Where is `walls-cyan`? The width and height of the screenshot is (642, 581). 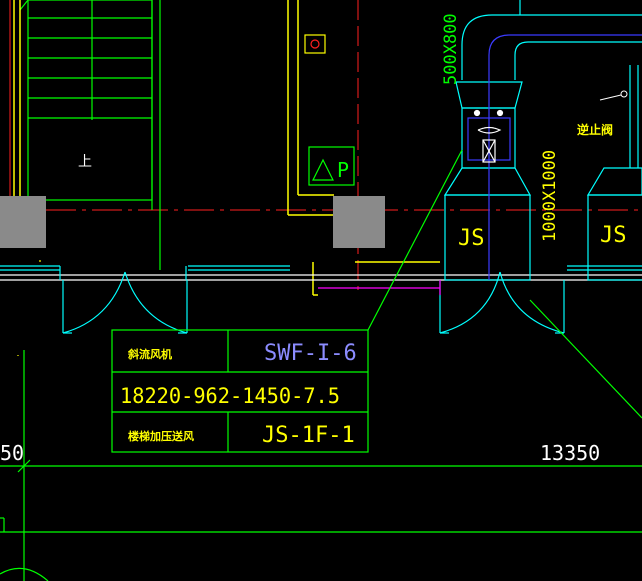
walls-cyan is located at coordinates (321, 272).